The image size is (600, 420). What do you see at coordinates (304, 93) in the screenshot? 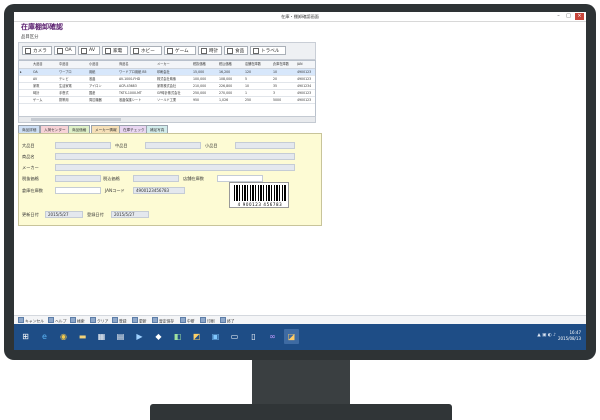
I see `grid-cell: 4900123` at bounding box center [304, 93].